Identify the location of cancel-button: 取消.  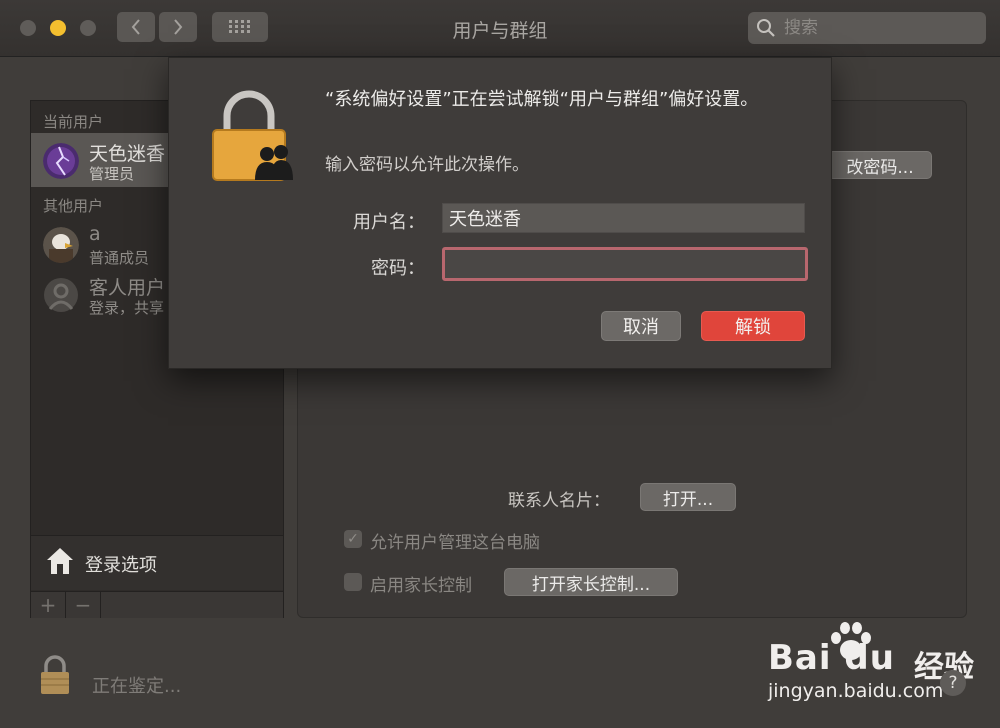
(641, 326).